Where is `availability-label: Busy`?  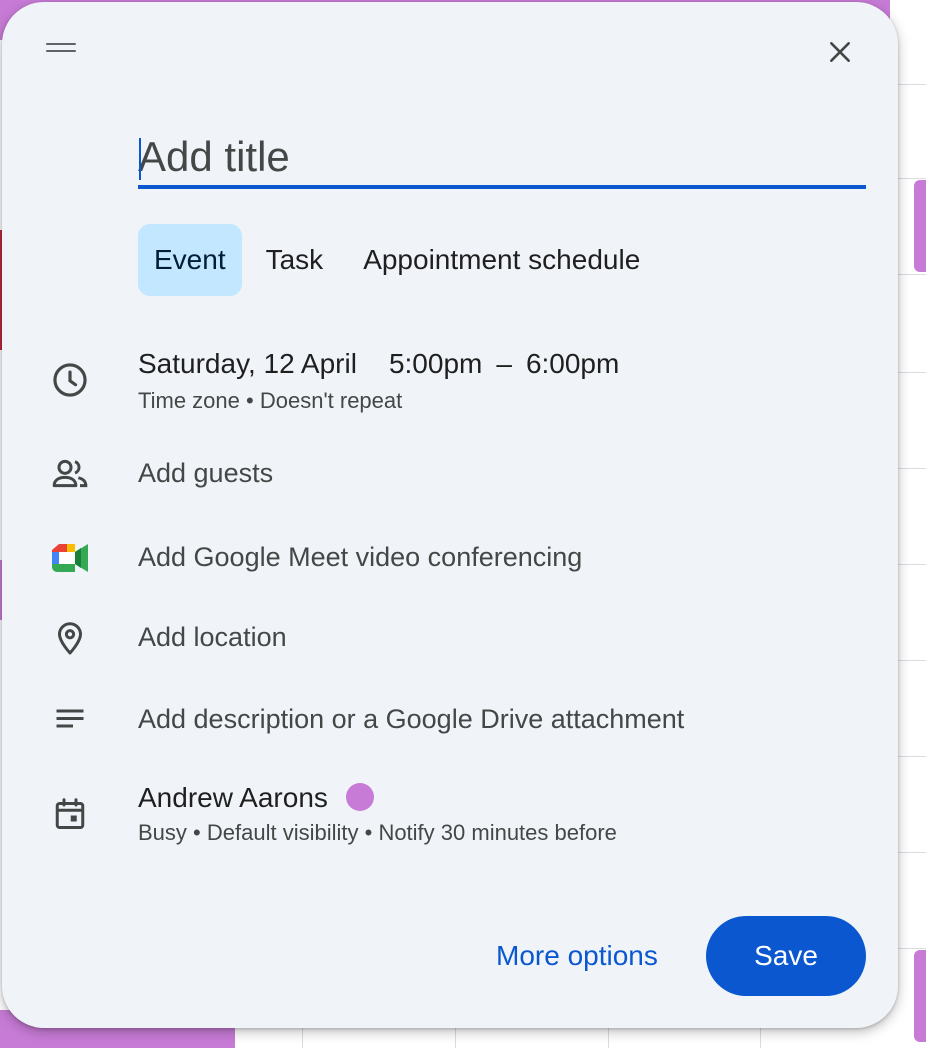 availability-label: Busy is located at coordinates (162, 832).